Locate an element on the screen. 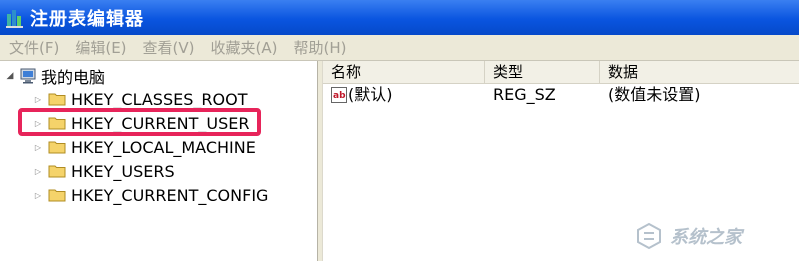  tree-item-hkey-current-config: ▷ HKEY_CURRENT_CONFIG is located at coordinates (150, 195).